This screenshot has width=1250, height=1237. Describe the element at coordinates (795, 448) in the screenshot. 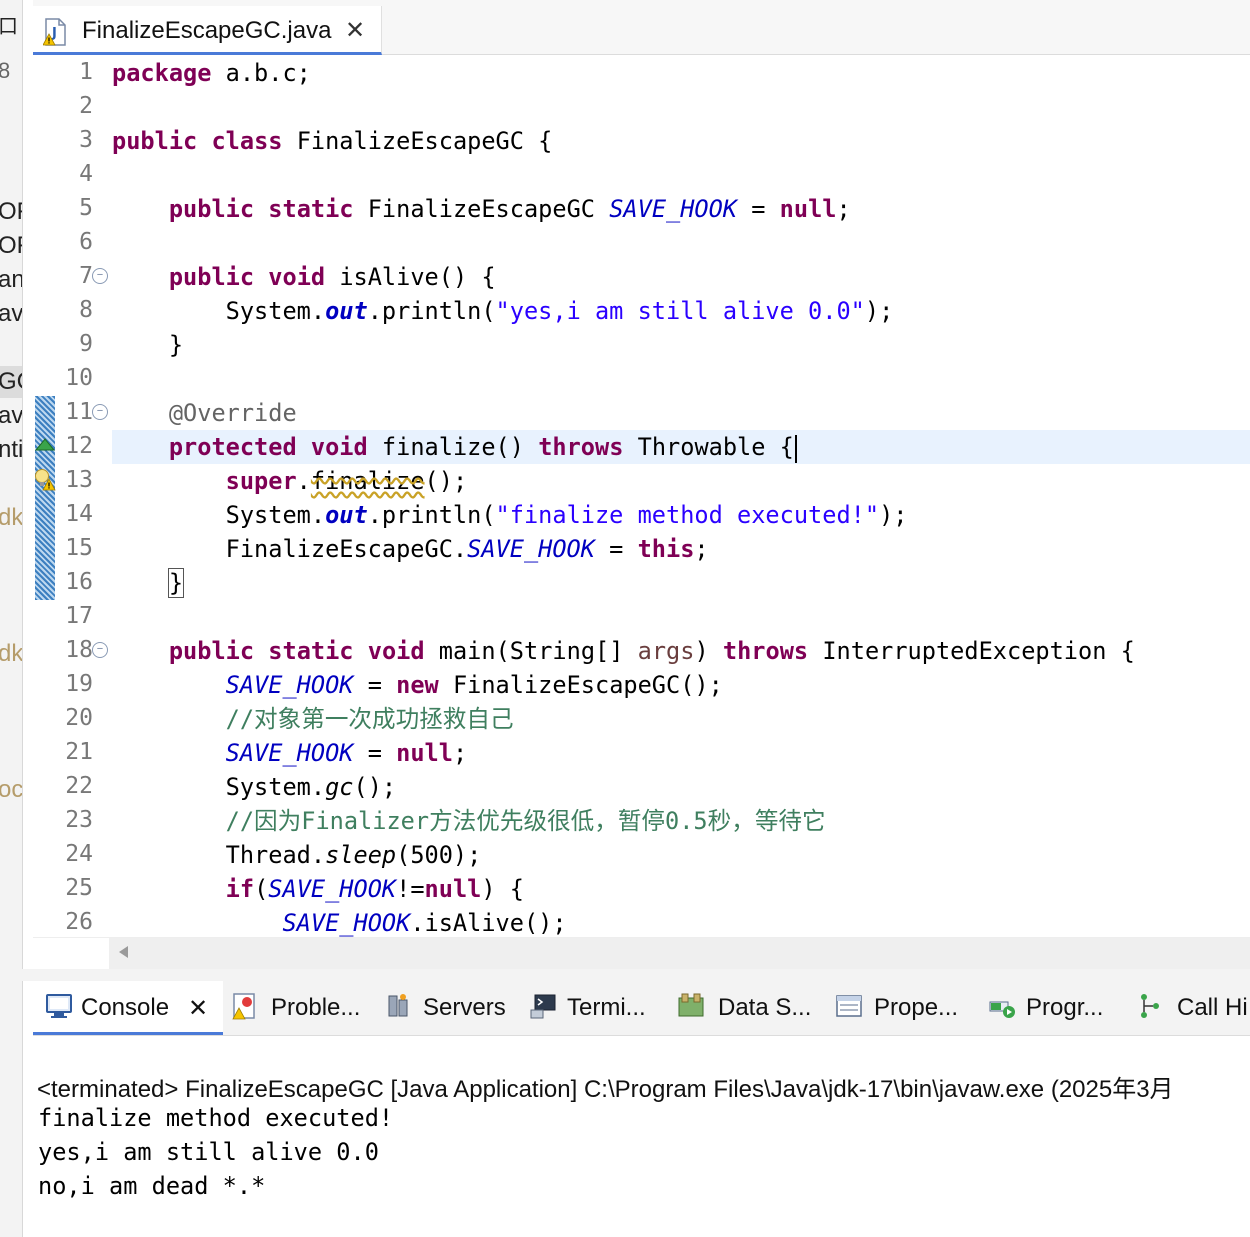

I see `text-cursor` at that location.